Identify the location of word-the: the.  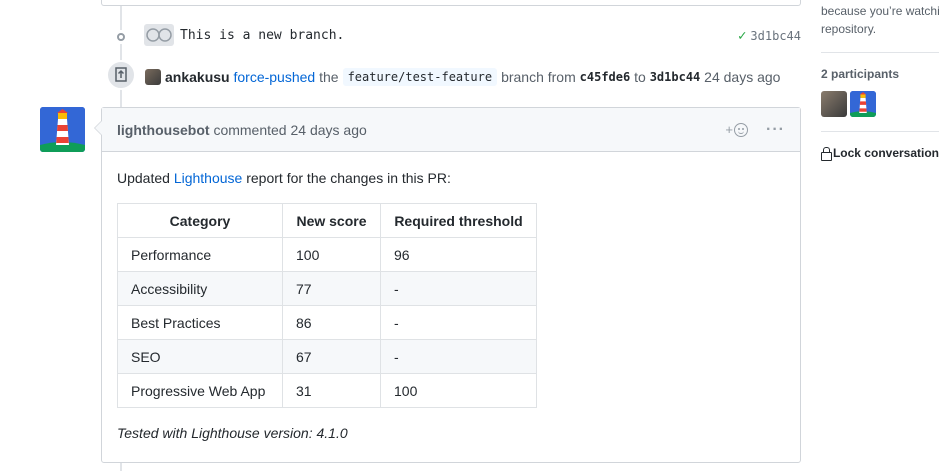
(329, 77).